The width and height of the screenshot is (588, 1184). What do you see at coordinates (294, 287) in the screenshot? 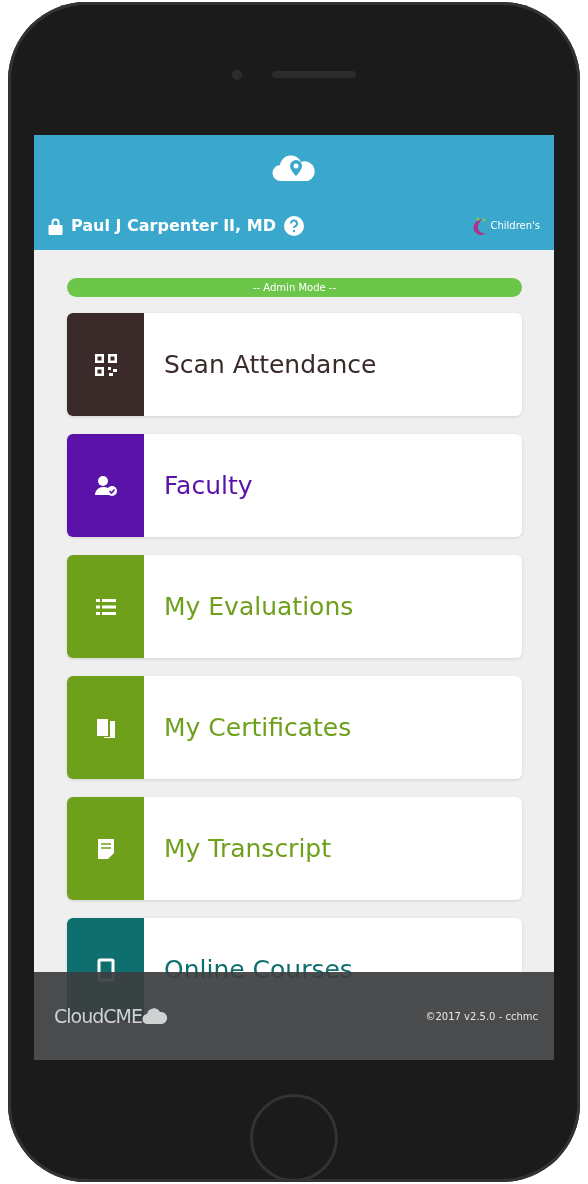
I see `admin-mode-banner: -- Admin Mode --` at bounding box center [294, 287].